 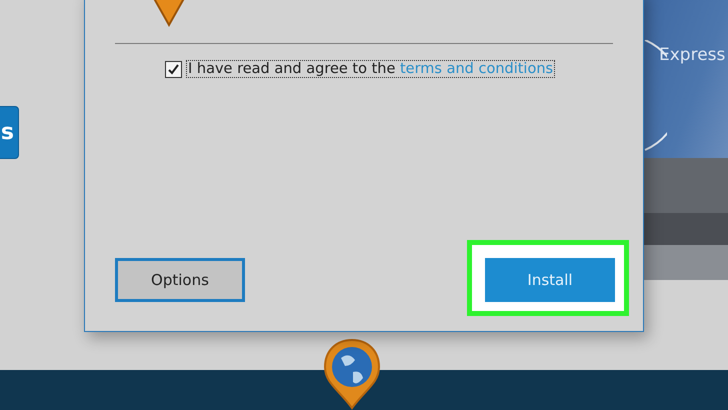 I want to click on options-button: Options, so click(x=180, y=280).